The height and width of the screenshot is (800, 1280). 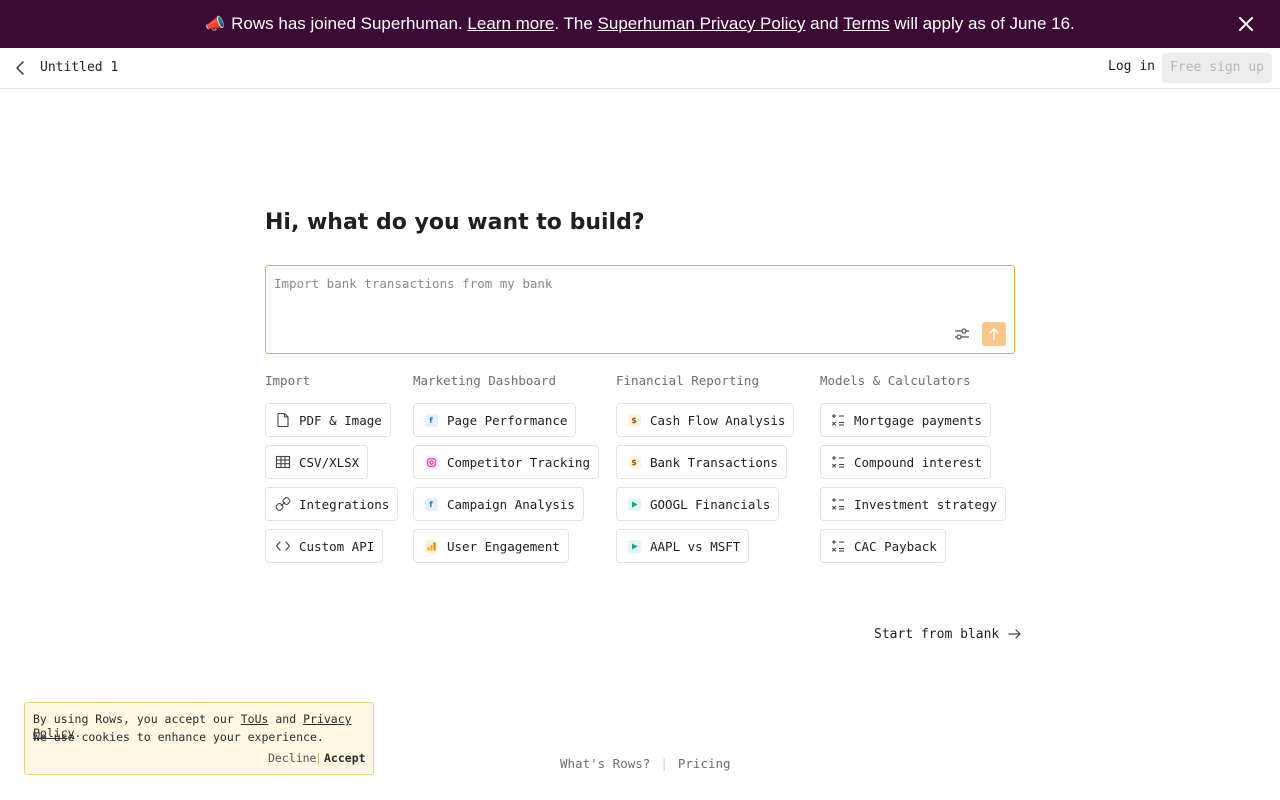 I want to click on privacy-policy-link: Superhuman Privacy Policy, so click(x=702, y=24).